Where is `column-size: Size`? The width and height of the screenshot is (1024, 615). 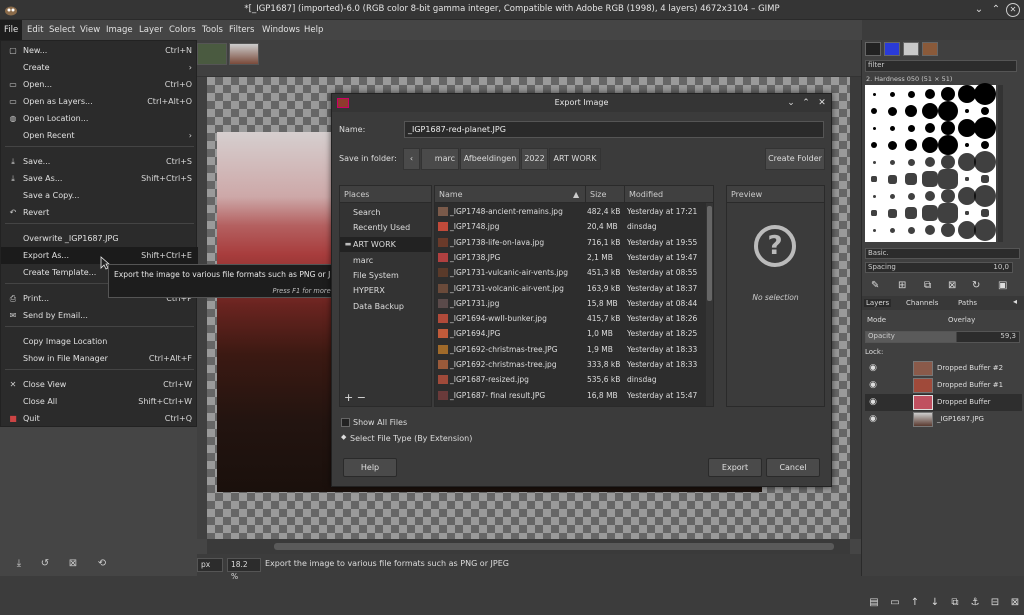
column-size: Size is located at coordinates (595, 194).